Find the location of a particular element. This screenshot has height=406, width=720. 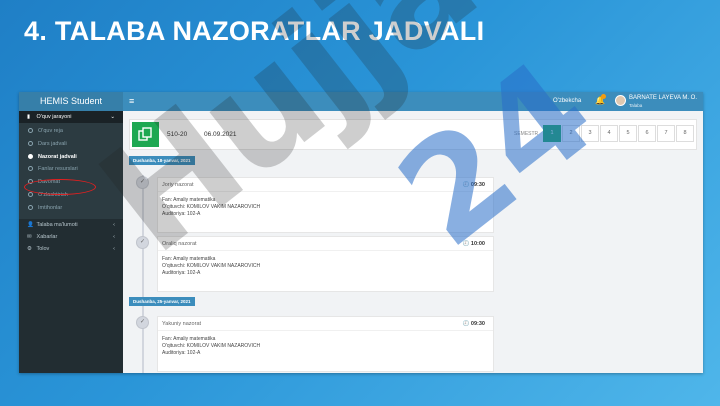

page-button: 4 is located at coordinates (609, 133).